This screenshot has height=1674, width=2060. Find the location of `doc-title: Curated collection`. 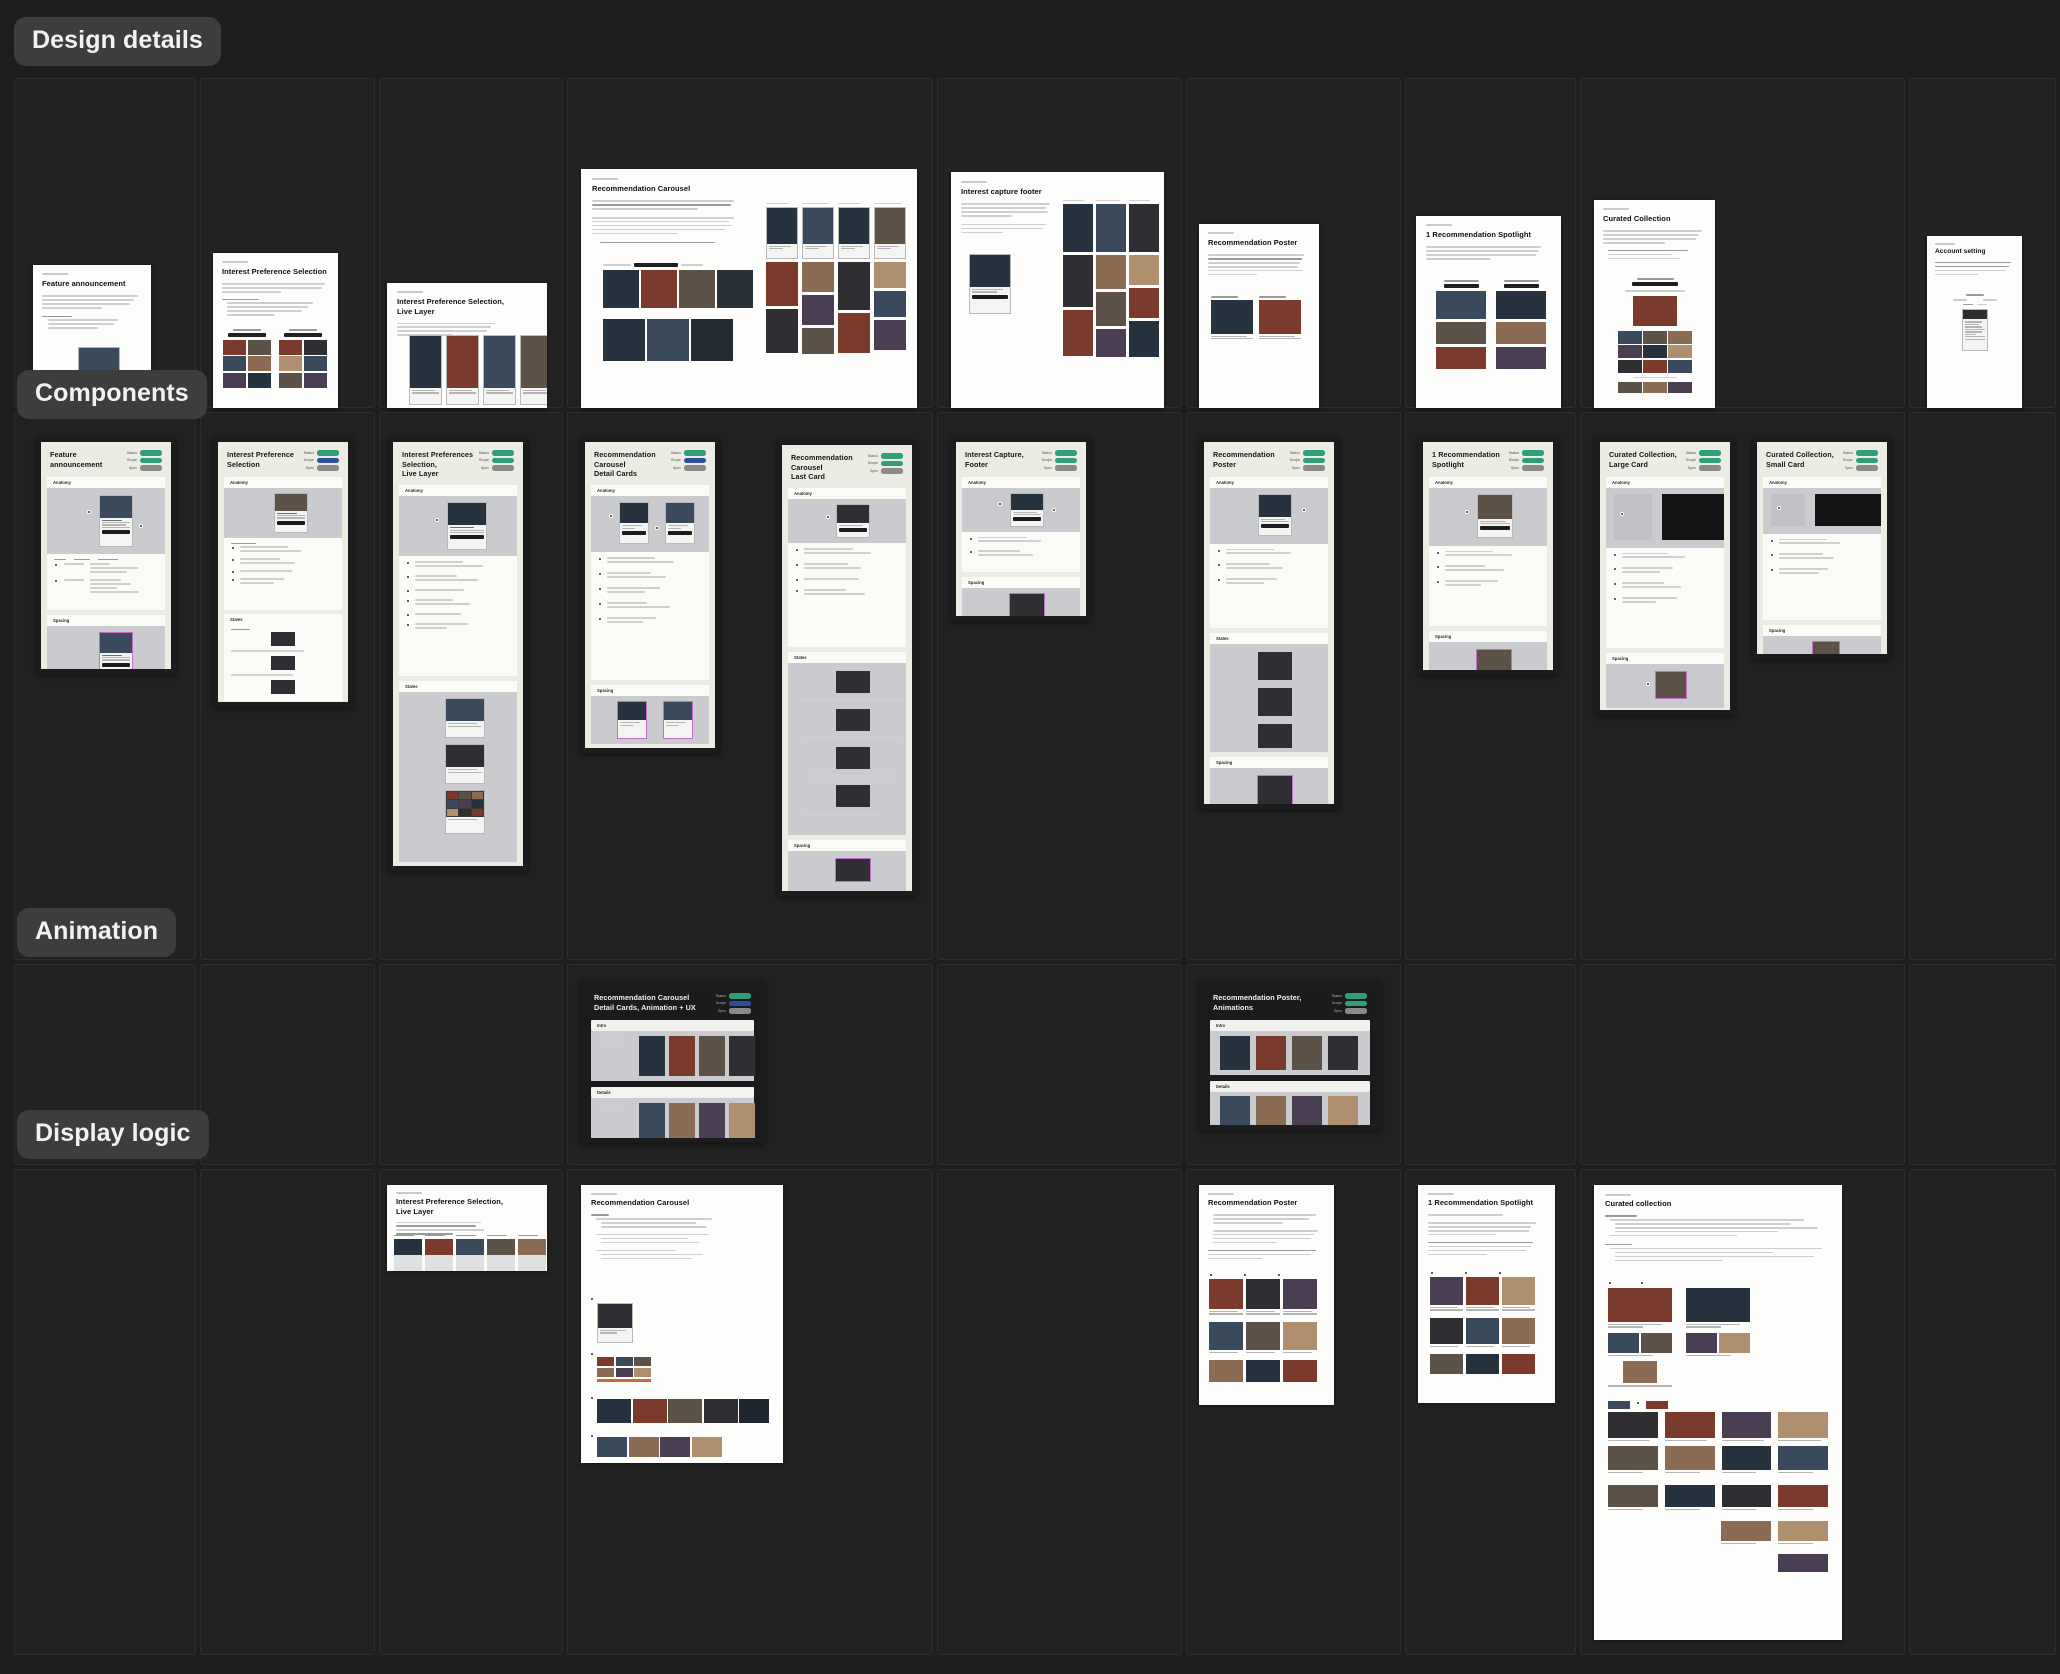

doc-title: Curated collection is located at coordinates (1638, 1203).